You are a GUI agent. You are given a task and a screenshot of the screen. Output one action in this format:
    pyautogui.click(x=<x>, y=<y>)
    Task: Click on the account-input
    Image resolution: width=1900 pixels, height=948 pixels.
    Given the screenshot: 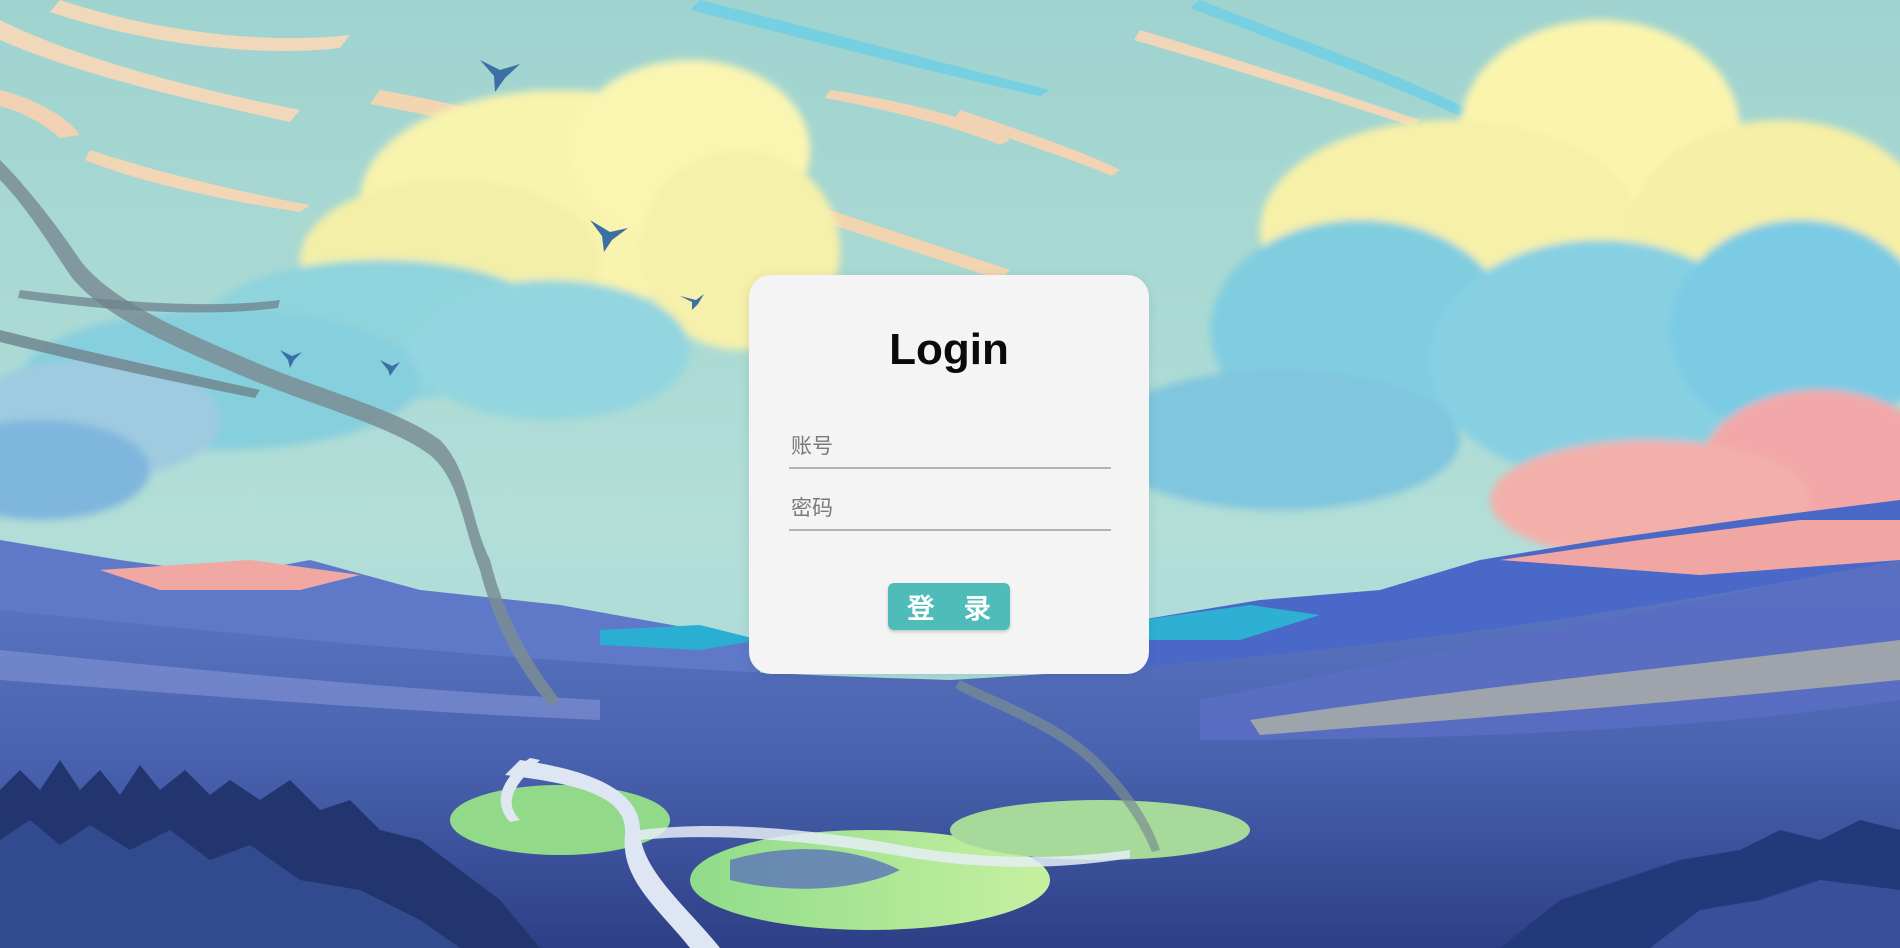 What is the action you would take?
    pyautogui.click(x=950, y=447)
    